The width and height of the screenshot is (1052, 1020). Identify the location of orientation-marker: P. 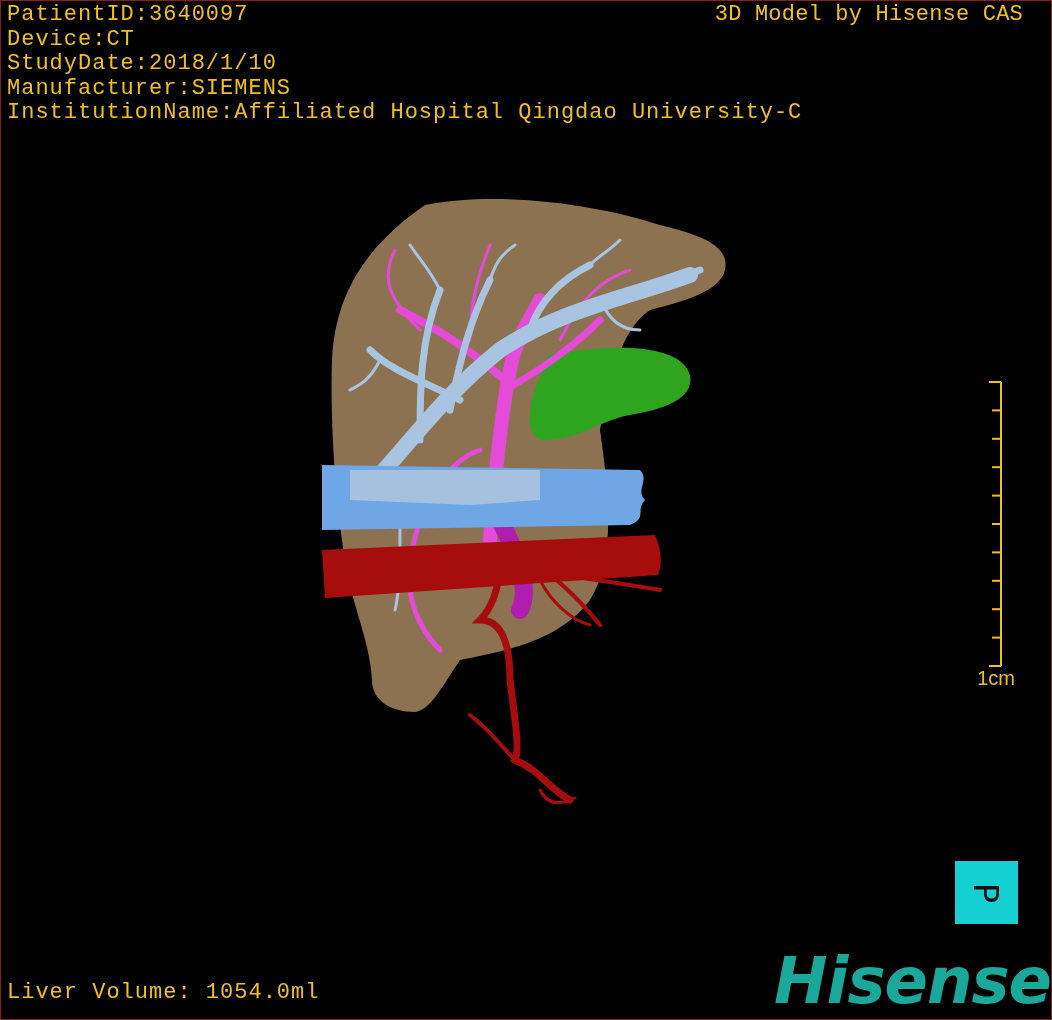
(986, 892).